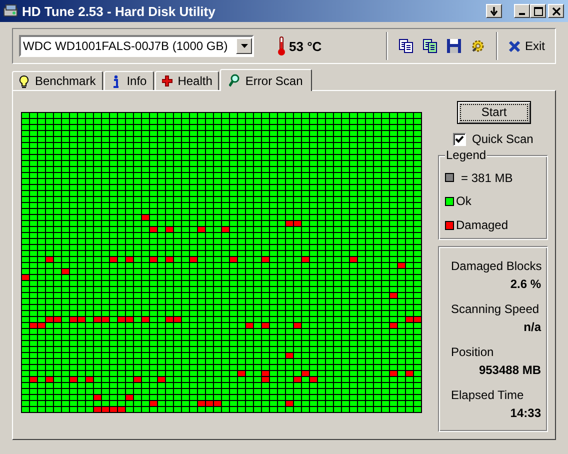  I want to click on close-button, so click(556, 11).